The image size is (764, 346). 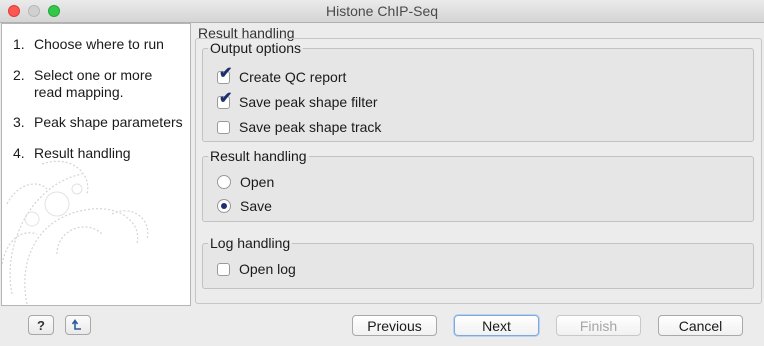 I want to click on open-log-checkbox: Open log, so click(x=256, y=269).